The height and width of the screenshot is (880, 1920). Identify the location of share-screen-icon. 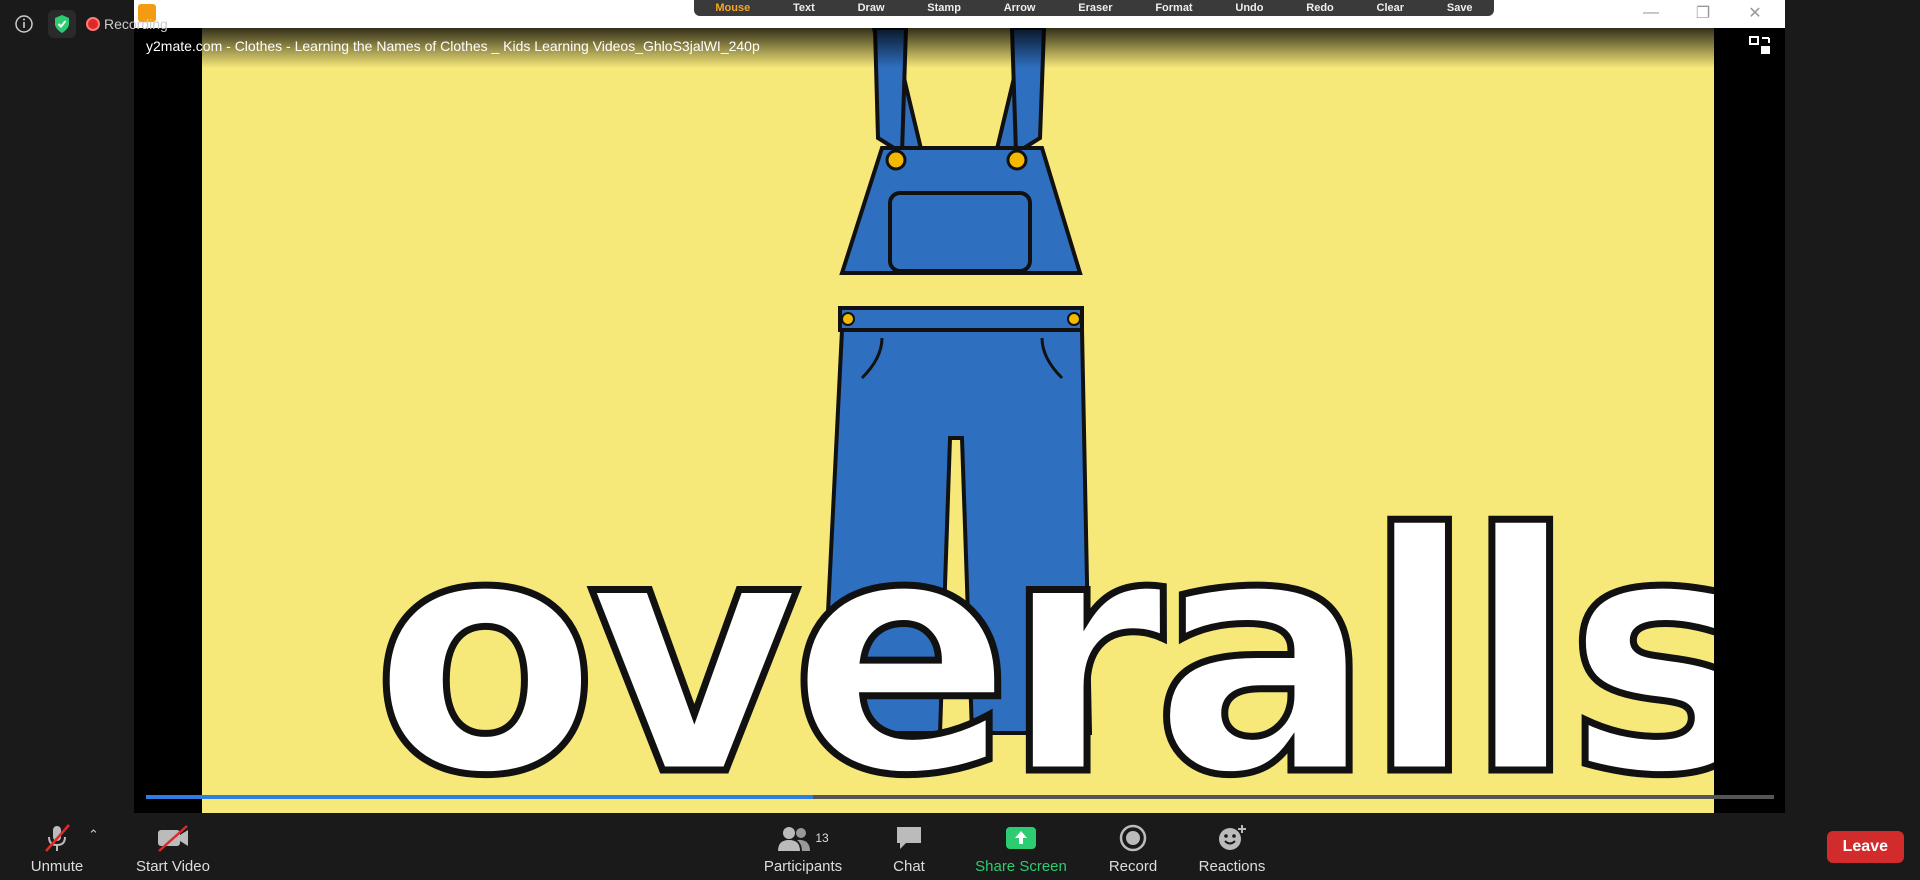
(1021, 838).